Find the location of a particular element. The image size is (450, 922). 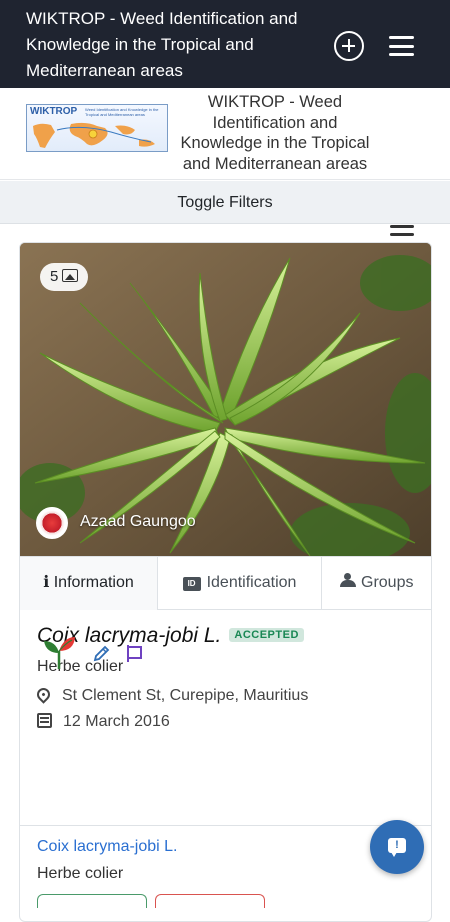

tab-groups-label: Groups is located at coordinates (387, 582).